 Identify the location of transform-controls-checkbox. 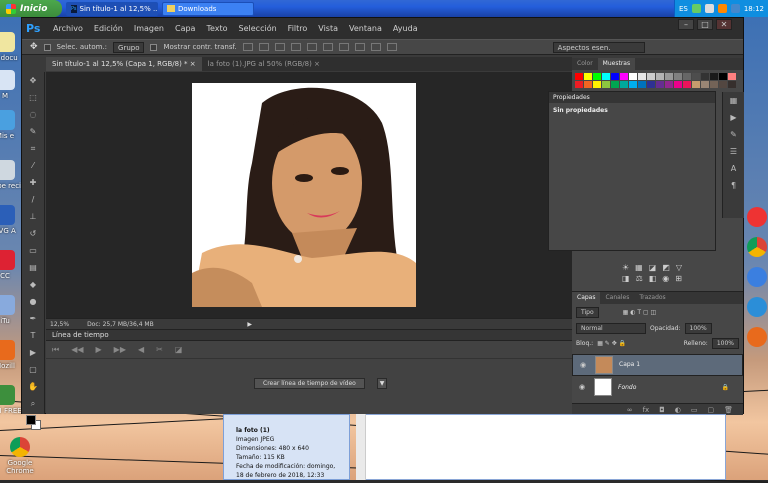
(154, 47).